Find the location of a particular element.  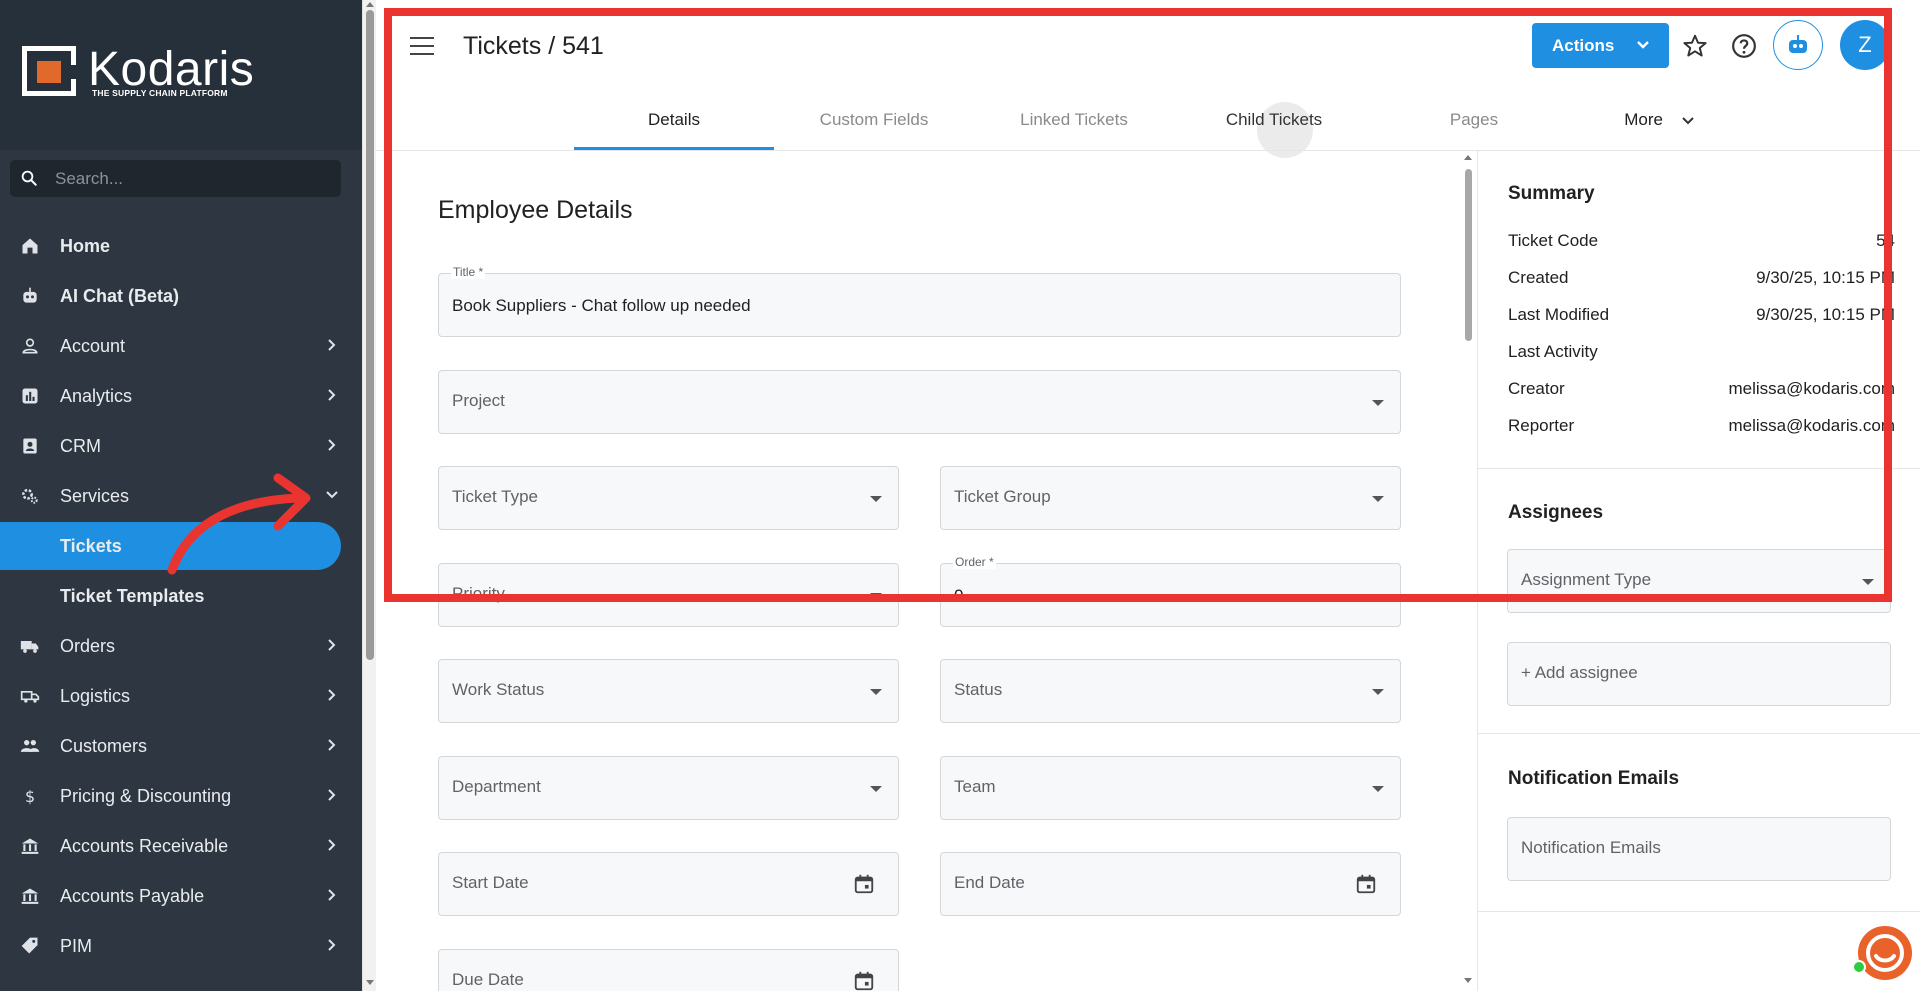

sidebar-item-customers: Customers is located at coordinates (181, 746).